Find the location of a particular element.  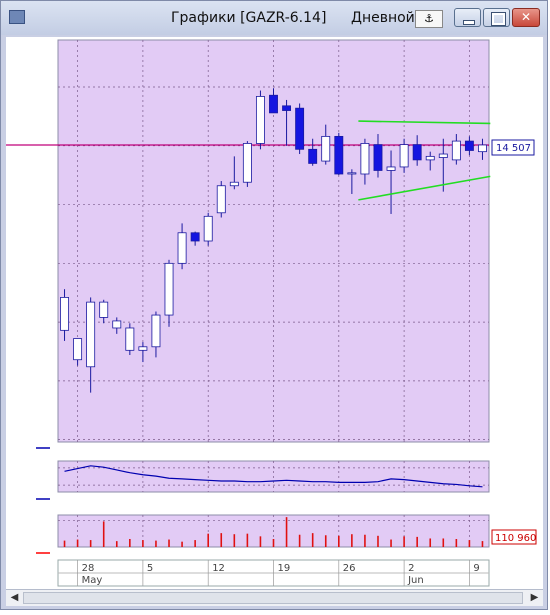

app-icon is located at coordinates (17, 17).